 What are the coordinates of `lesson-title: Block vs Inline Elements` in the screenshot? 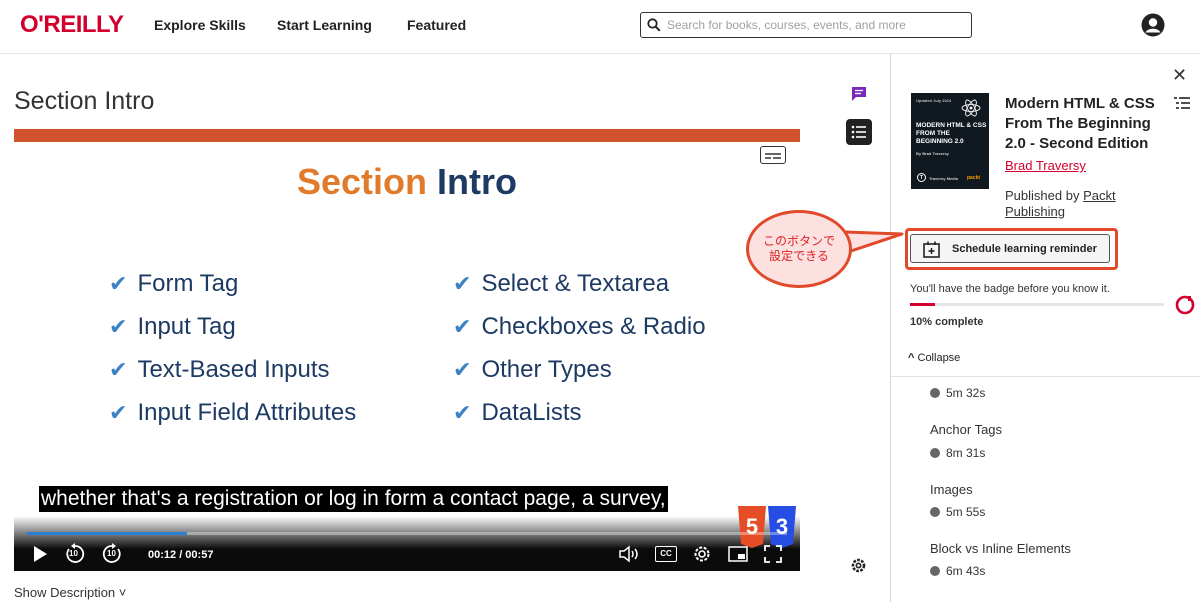 It's located at (1000, 548).